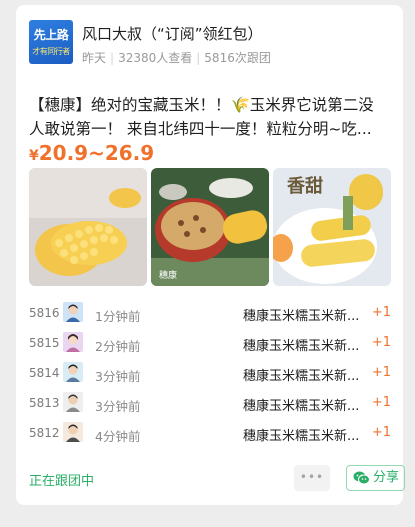 The height and width of the screenshot is (527, 415). Describe the element at coordinates (210, 404) in the screenshot. I see `order-row: 5813 3分钟前 穗康玉米糯玉米新... +1` at that location.